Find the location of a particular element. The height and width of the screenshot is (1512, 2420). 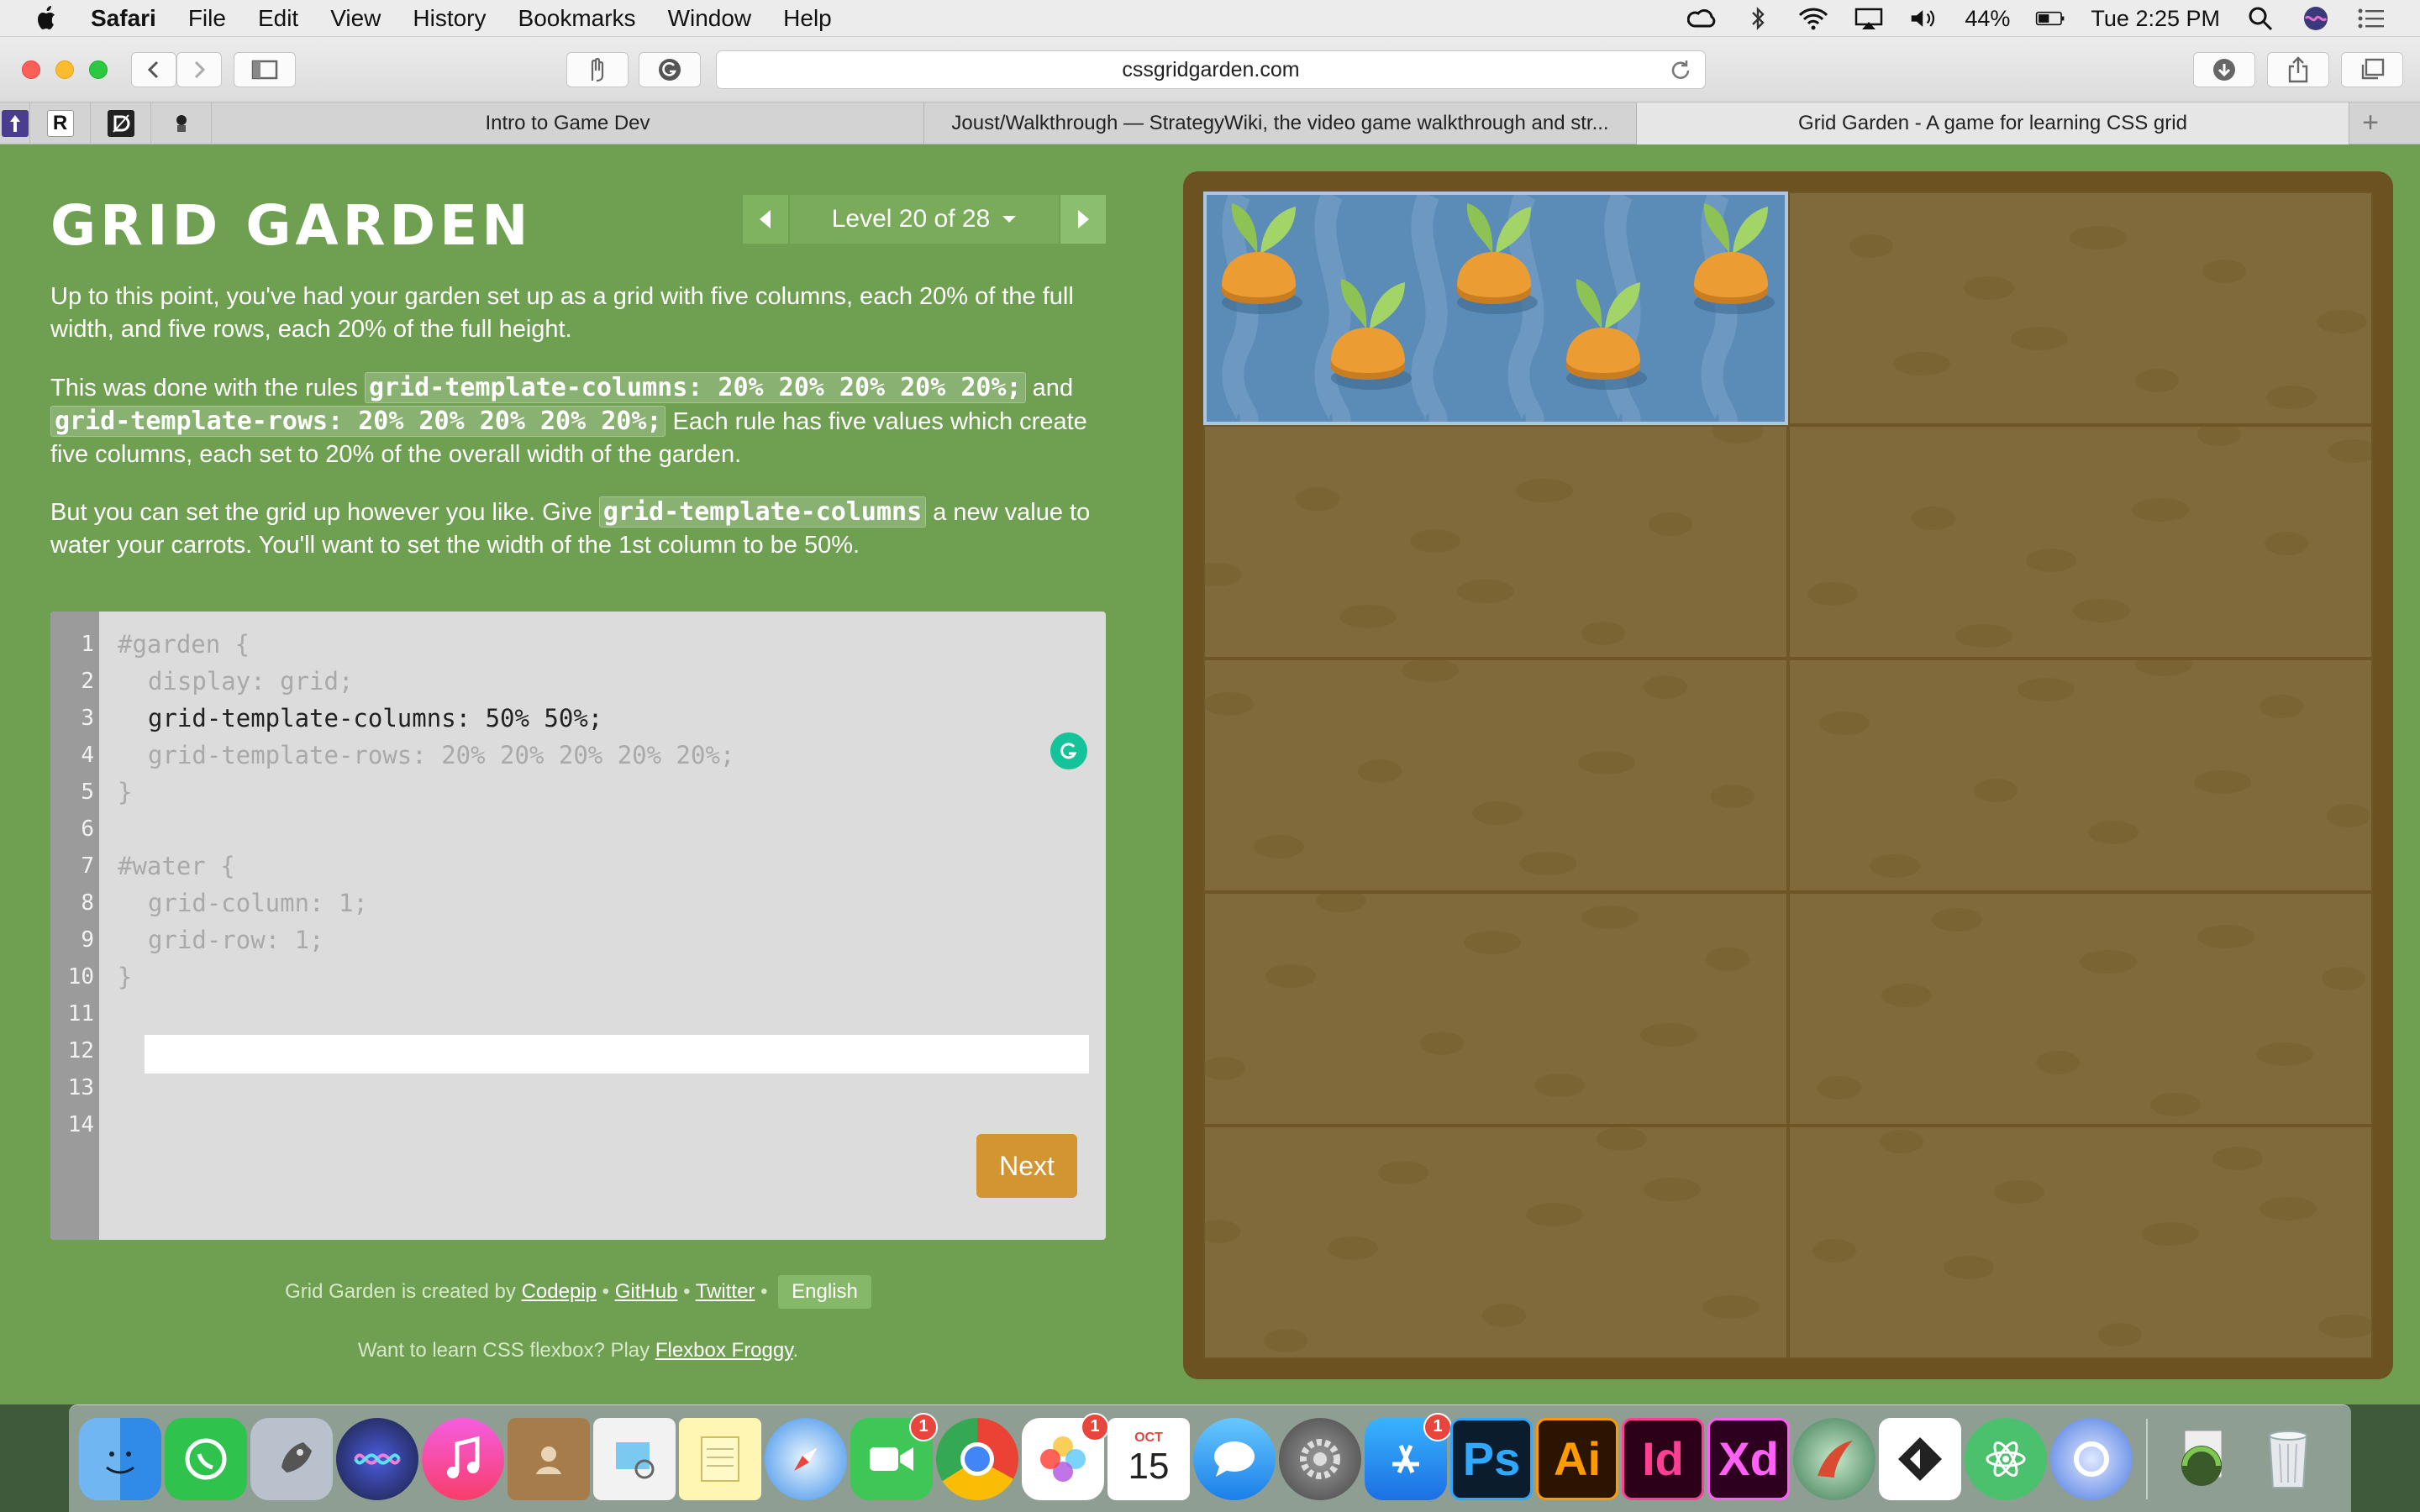

line-number: 6 is located at coordinates (87, 829).